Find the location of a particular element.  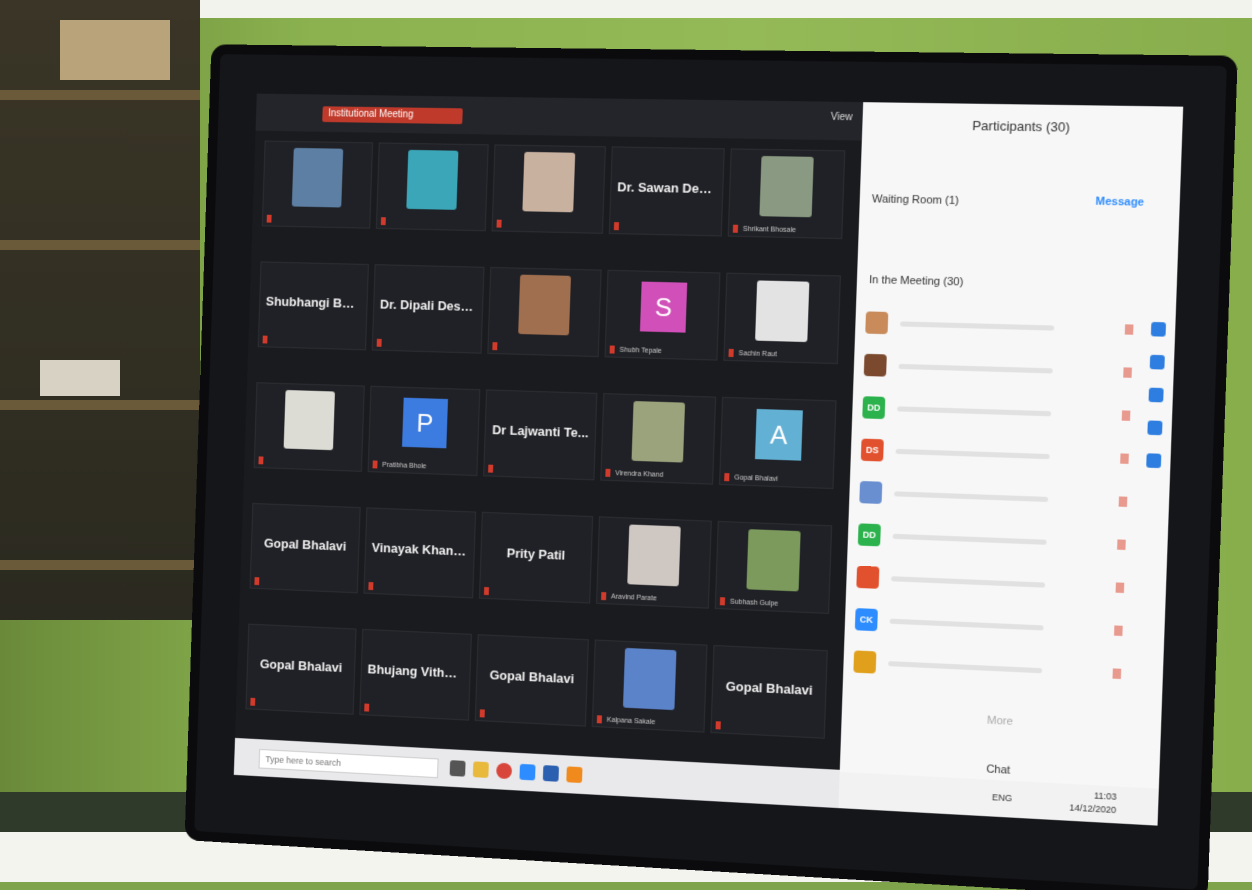

clock: 11:03 14/12/2020 is located at coordinates (1093, 802).